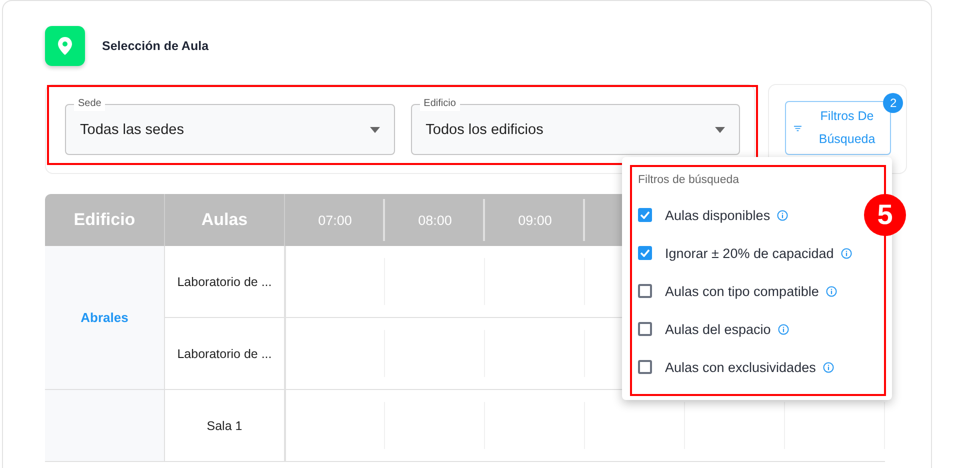 The height and width of the screenshot is (468, 959). I want to click on room-cell: Sala 1, so click(225, 426).